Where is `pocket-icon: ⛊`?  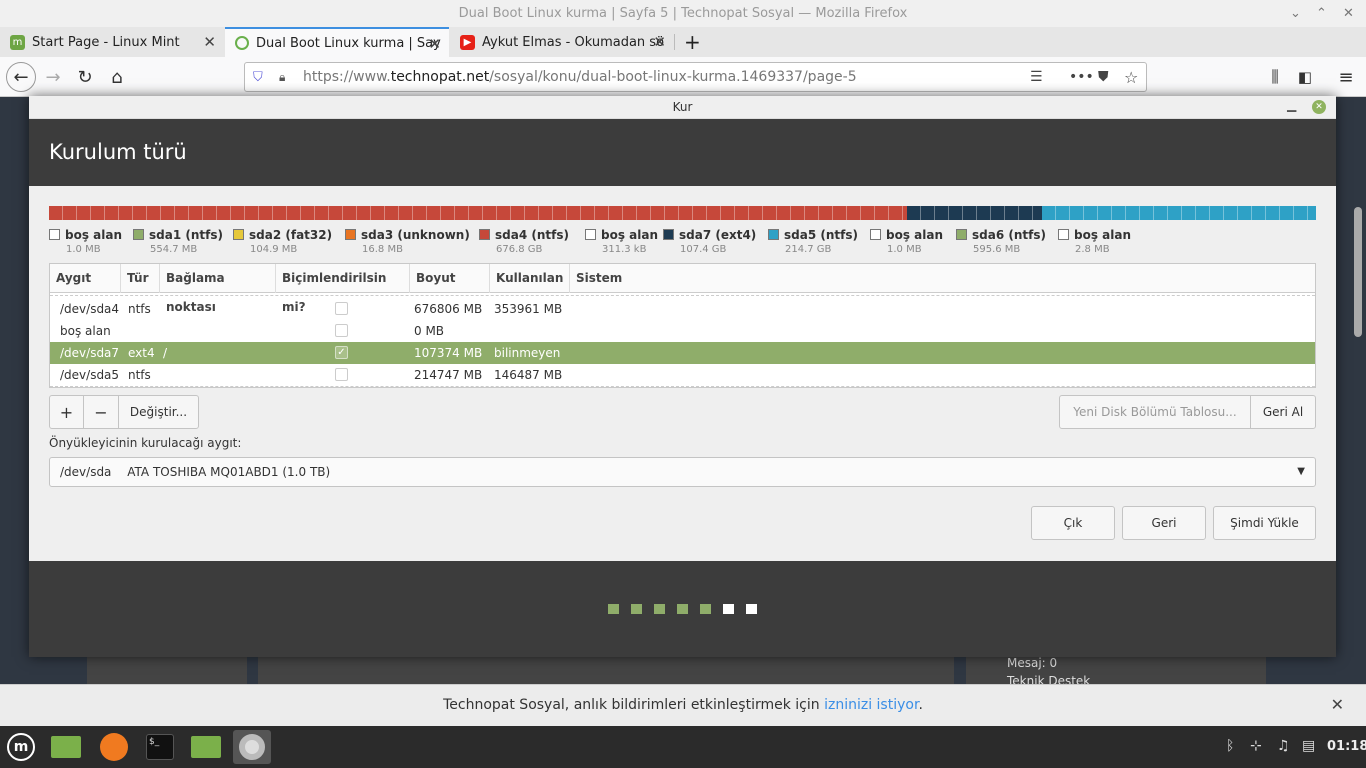
pocket-icon: ⛊ is located at coordinates (1103, 77).